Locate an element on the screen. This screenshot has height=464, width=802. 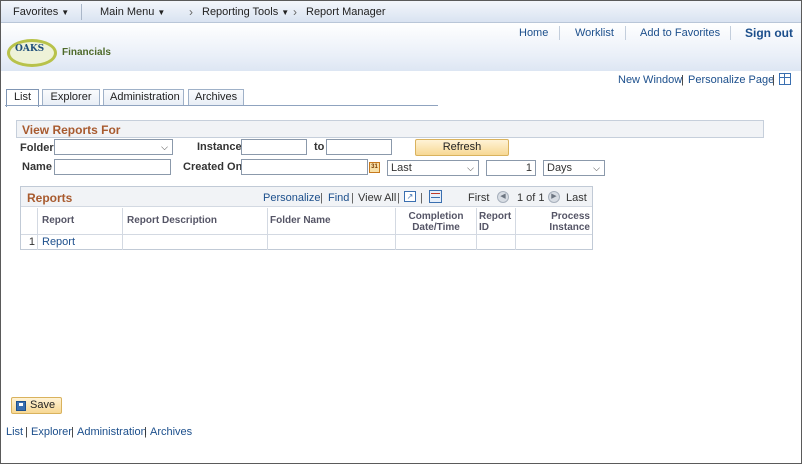
save-disk-icon is located at coordinates (21, 406).